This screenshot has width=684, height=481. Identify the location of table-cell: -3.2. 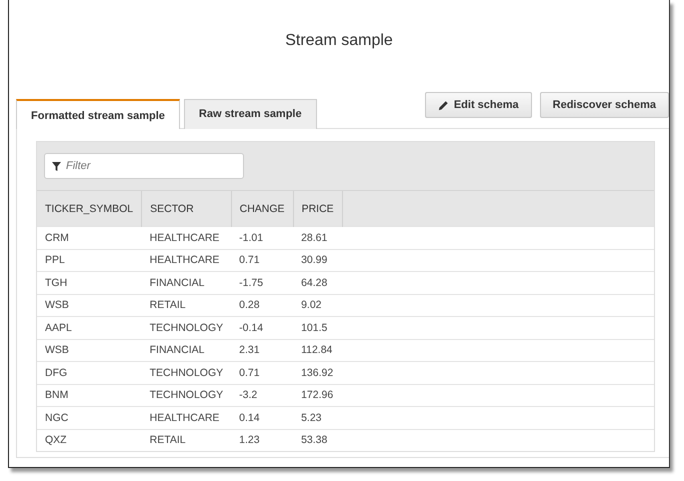
(262, 395).